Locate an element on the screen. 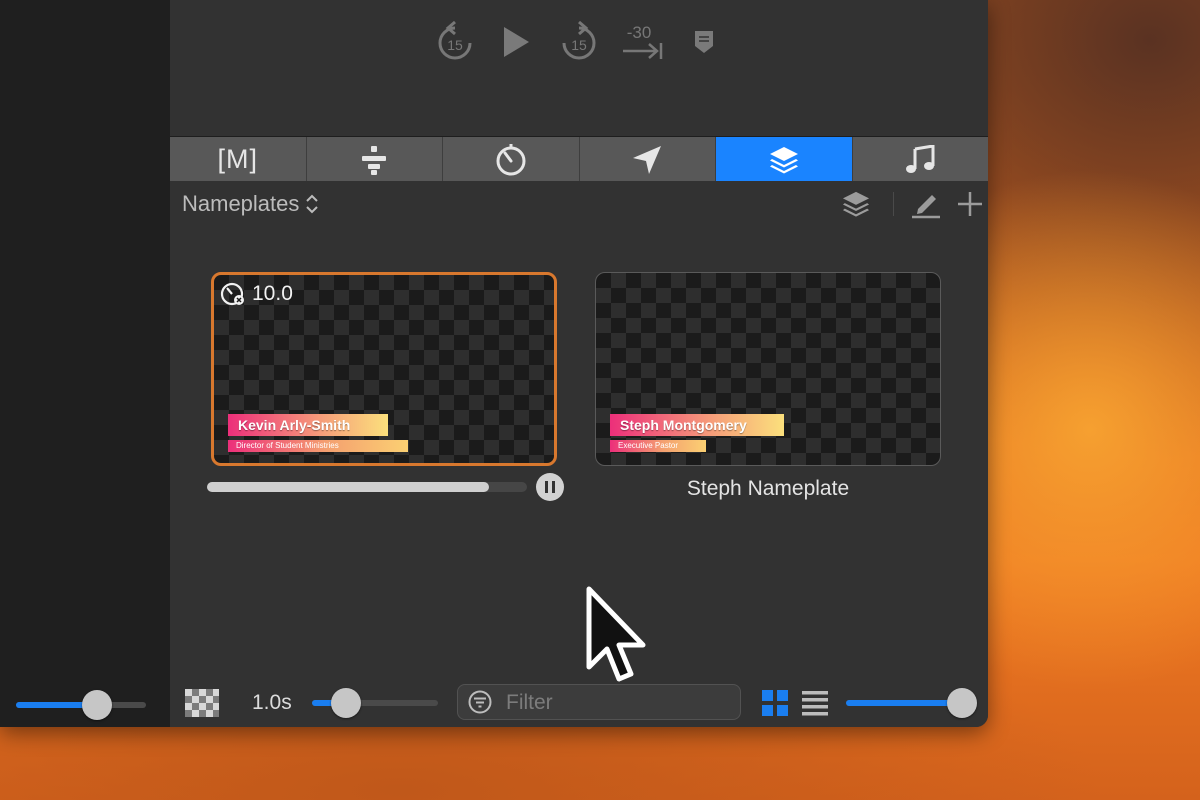 The image size is (1200, 800). tab-messages is located at coordinates (648, 159).